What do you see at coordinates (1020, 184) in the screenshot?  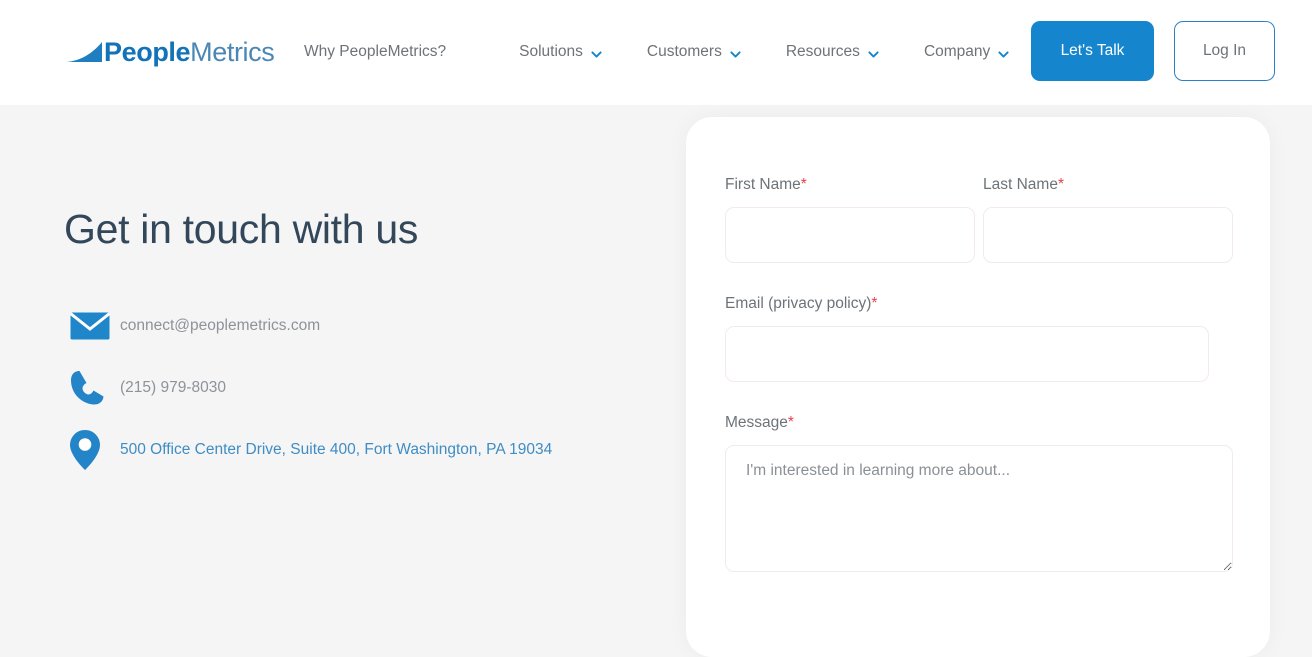 I see `last-name-label-text: Last Name` at bounding box center [1020, 184].